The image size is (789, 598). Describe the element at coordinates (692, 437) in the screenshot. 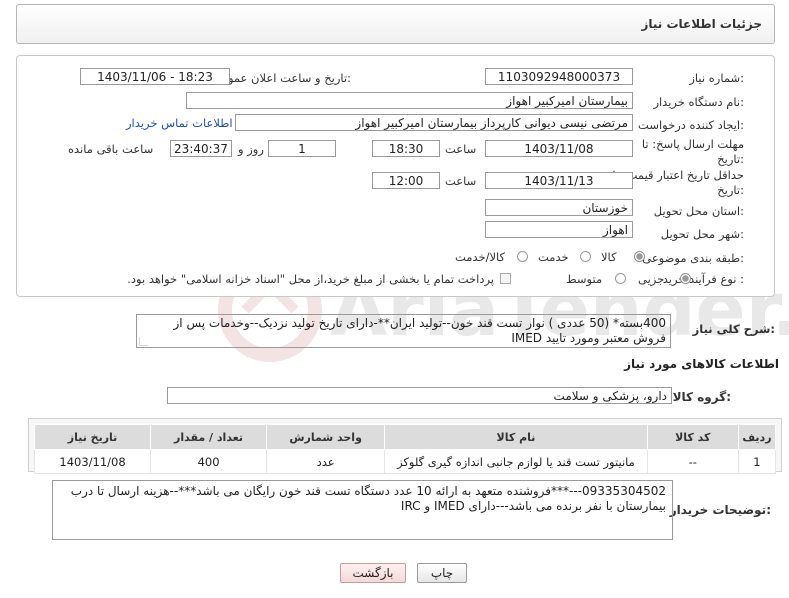

I see `col-code-header: کد کالا` at that location.